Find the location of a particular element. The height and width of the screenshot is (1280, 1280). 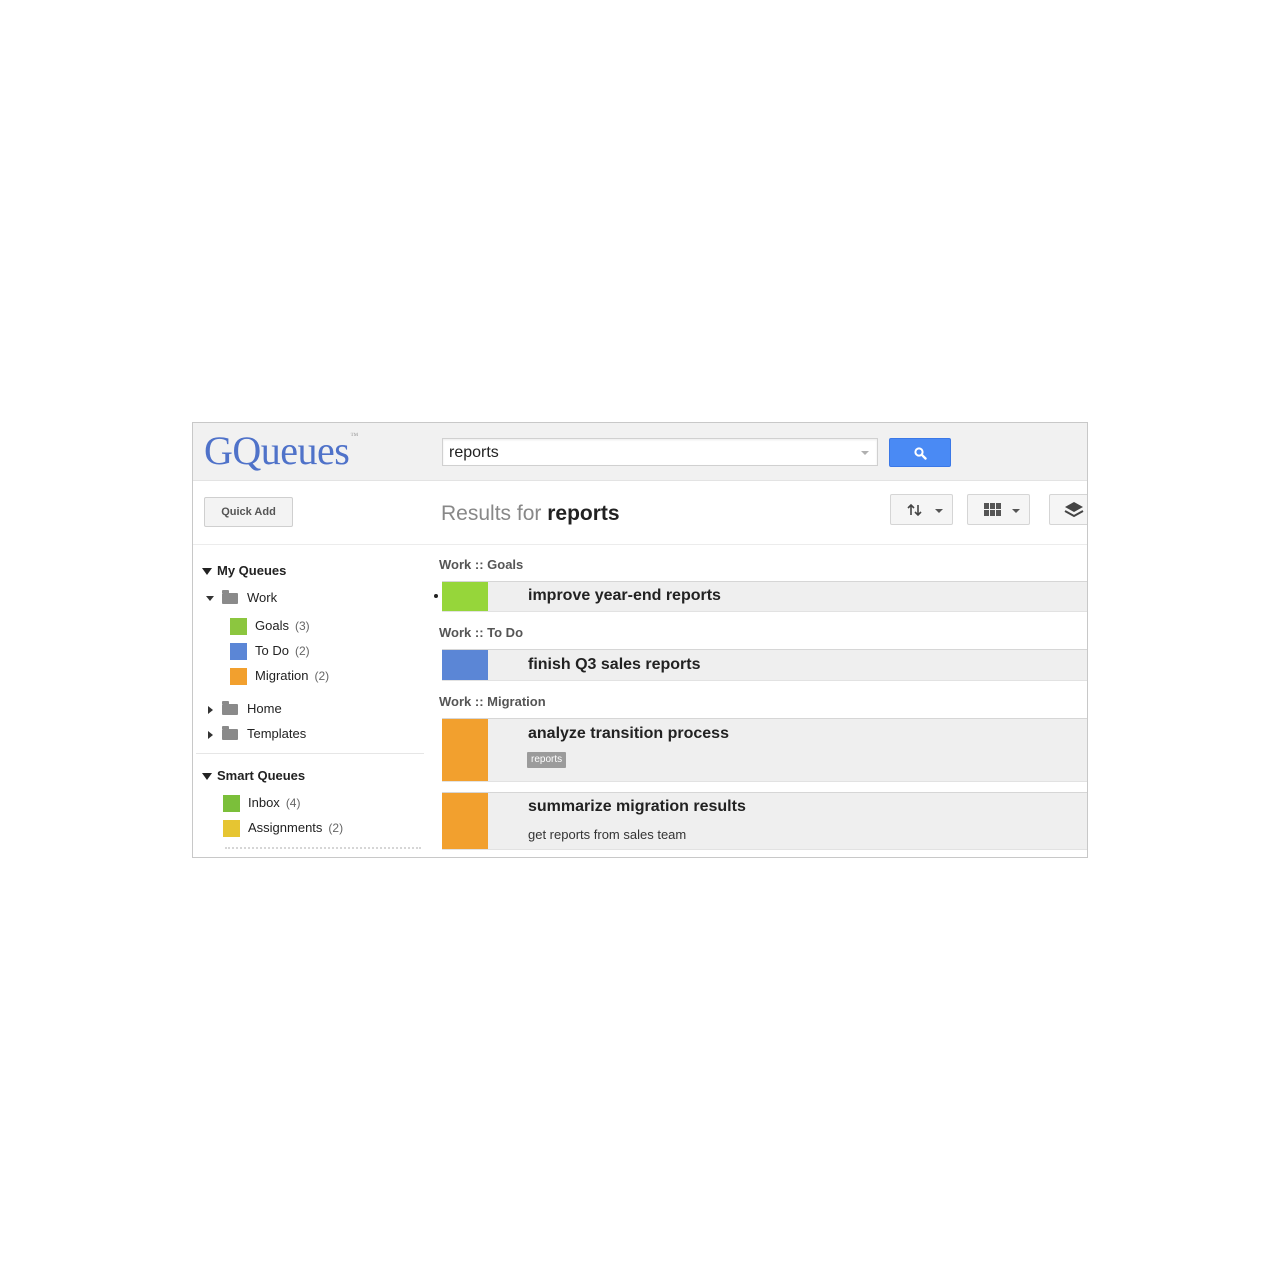

search-button is located at coordinates (920, 452).